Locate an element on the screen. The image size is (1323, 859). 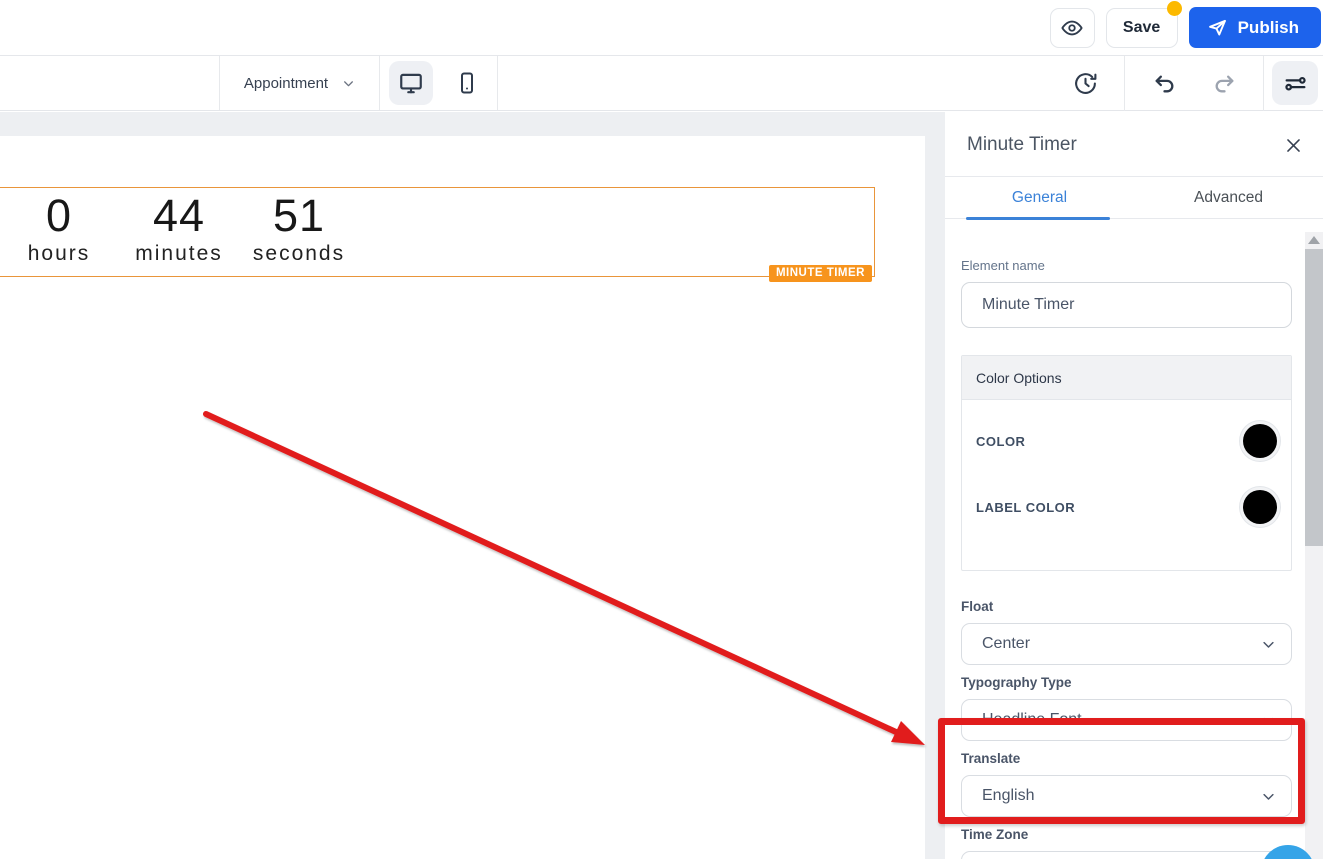
color-options-card: Color Options COLOR LABEL COLOR is located at coordinates (1126, 463).